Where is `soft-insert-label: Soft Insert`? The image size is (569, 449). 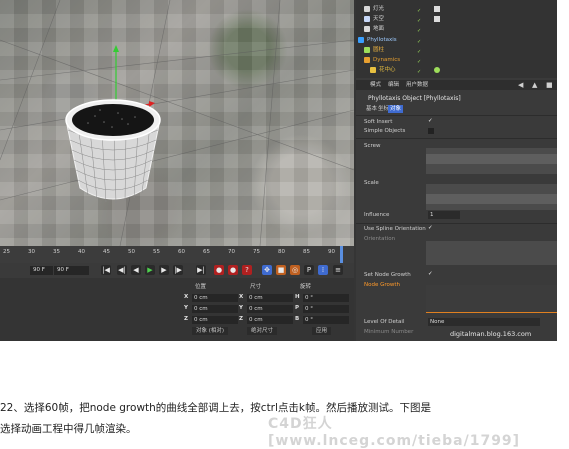 soft-insert-label: Soft Insert is located at coordinates (378, 122).